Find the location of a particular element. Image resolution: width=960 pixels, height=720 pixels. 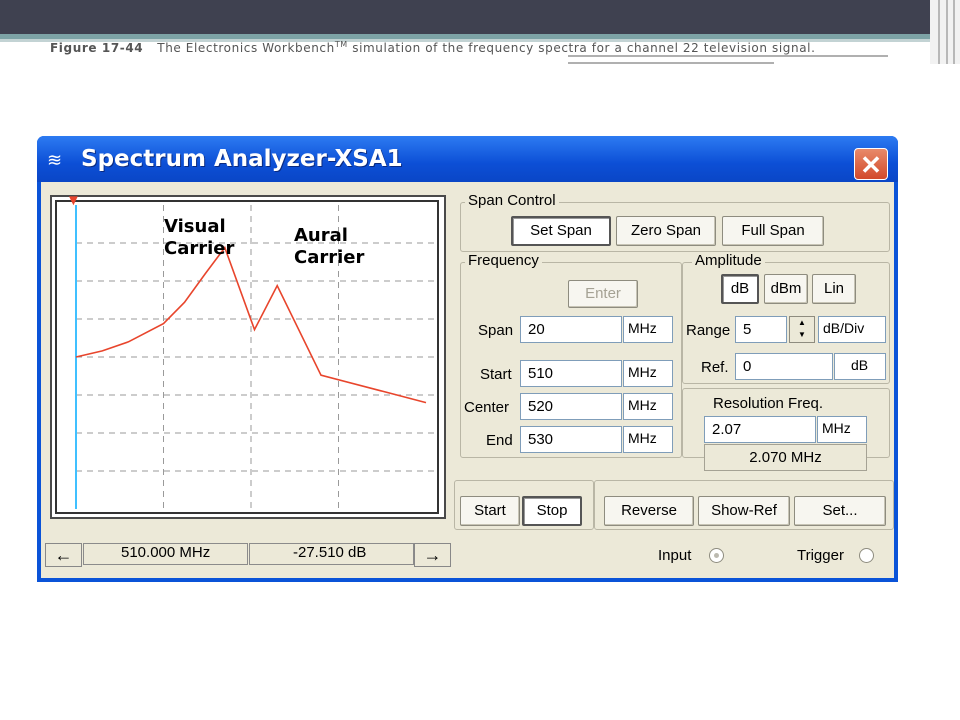

lin-button: Lin is located at coordinates (834, 289).